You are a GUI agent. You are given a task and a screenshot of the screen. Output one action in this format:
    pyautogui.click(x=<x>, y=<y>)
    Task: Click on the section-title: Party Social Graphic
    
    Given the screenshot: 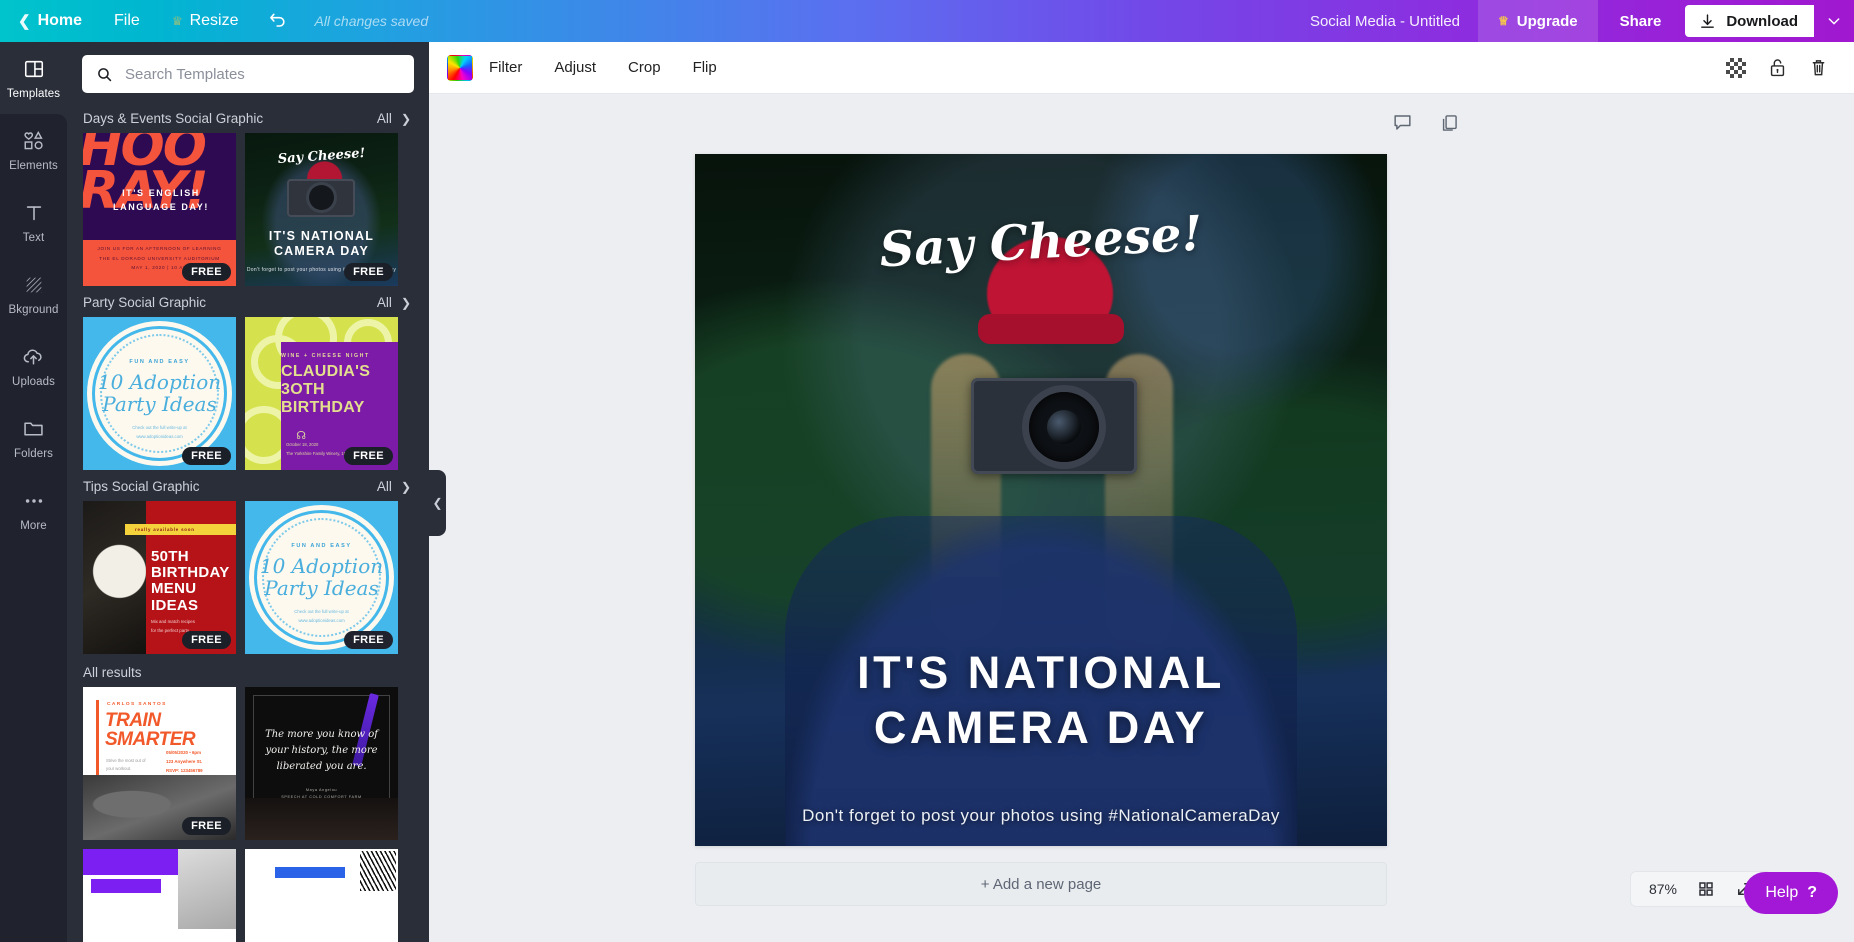 What is the action you would take?
    pyautogui.click(x=145, y=302)
    